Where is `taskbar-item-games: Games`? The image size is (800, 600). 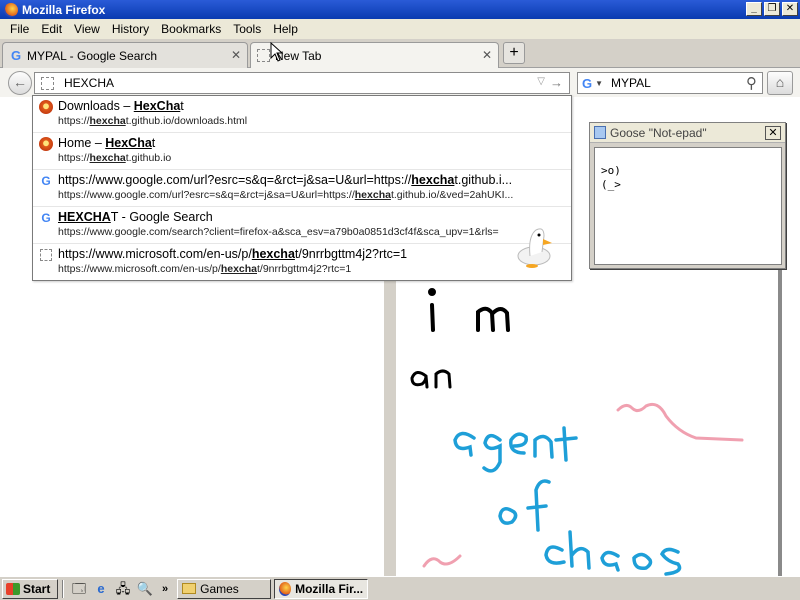 taskbar-item-games: Games is located at coordinates (224, 588).